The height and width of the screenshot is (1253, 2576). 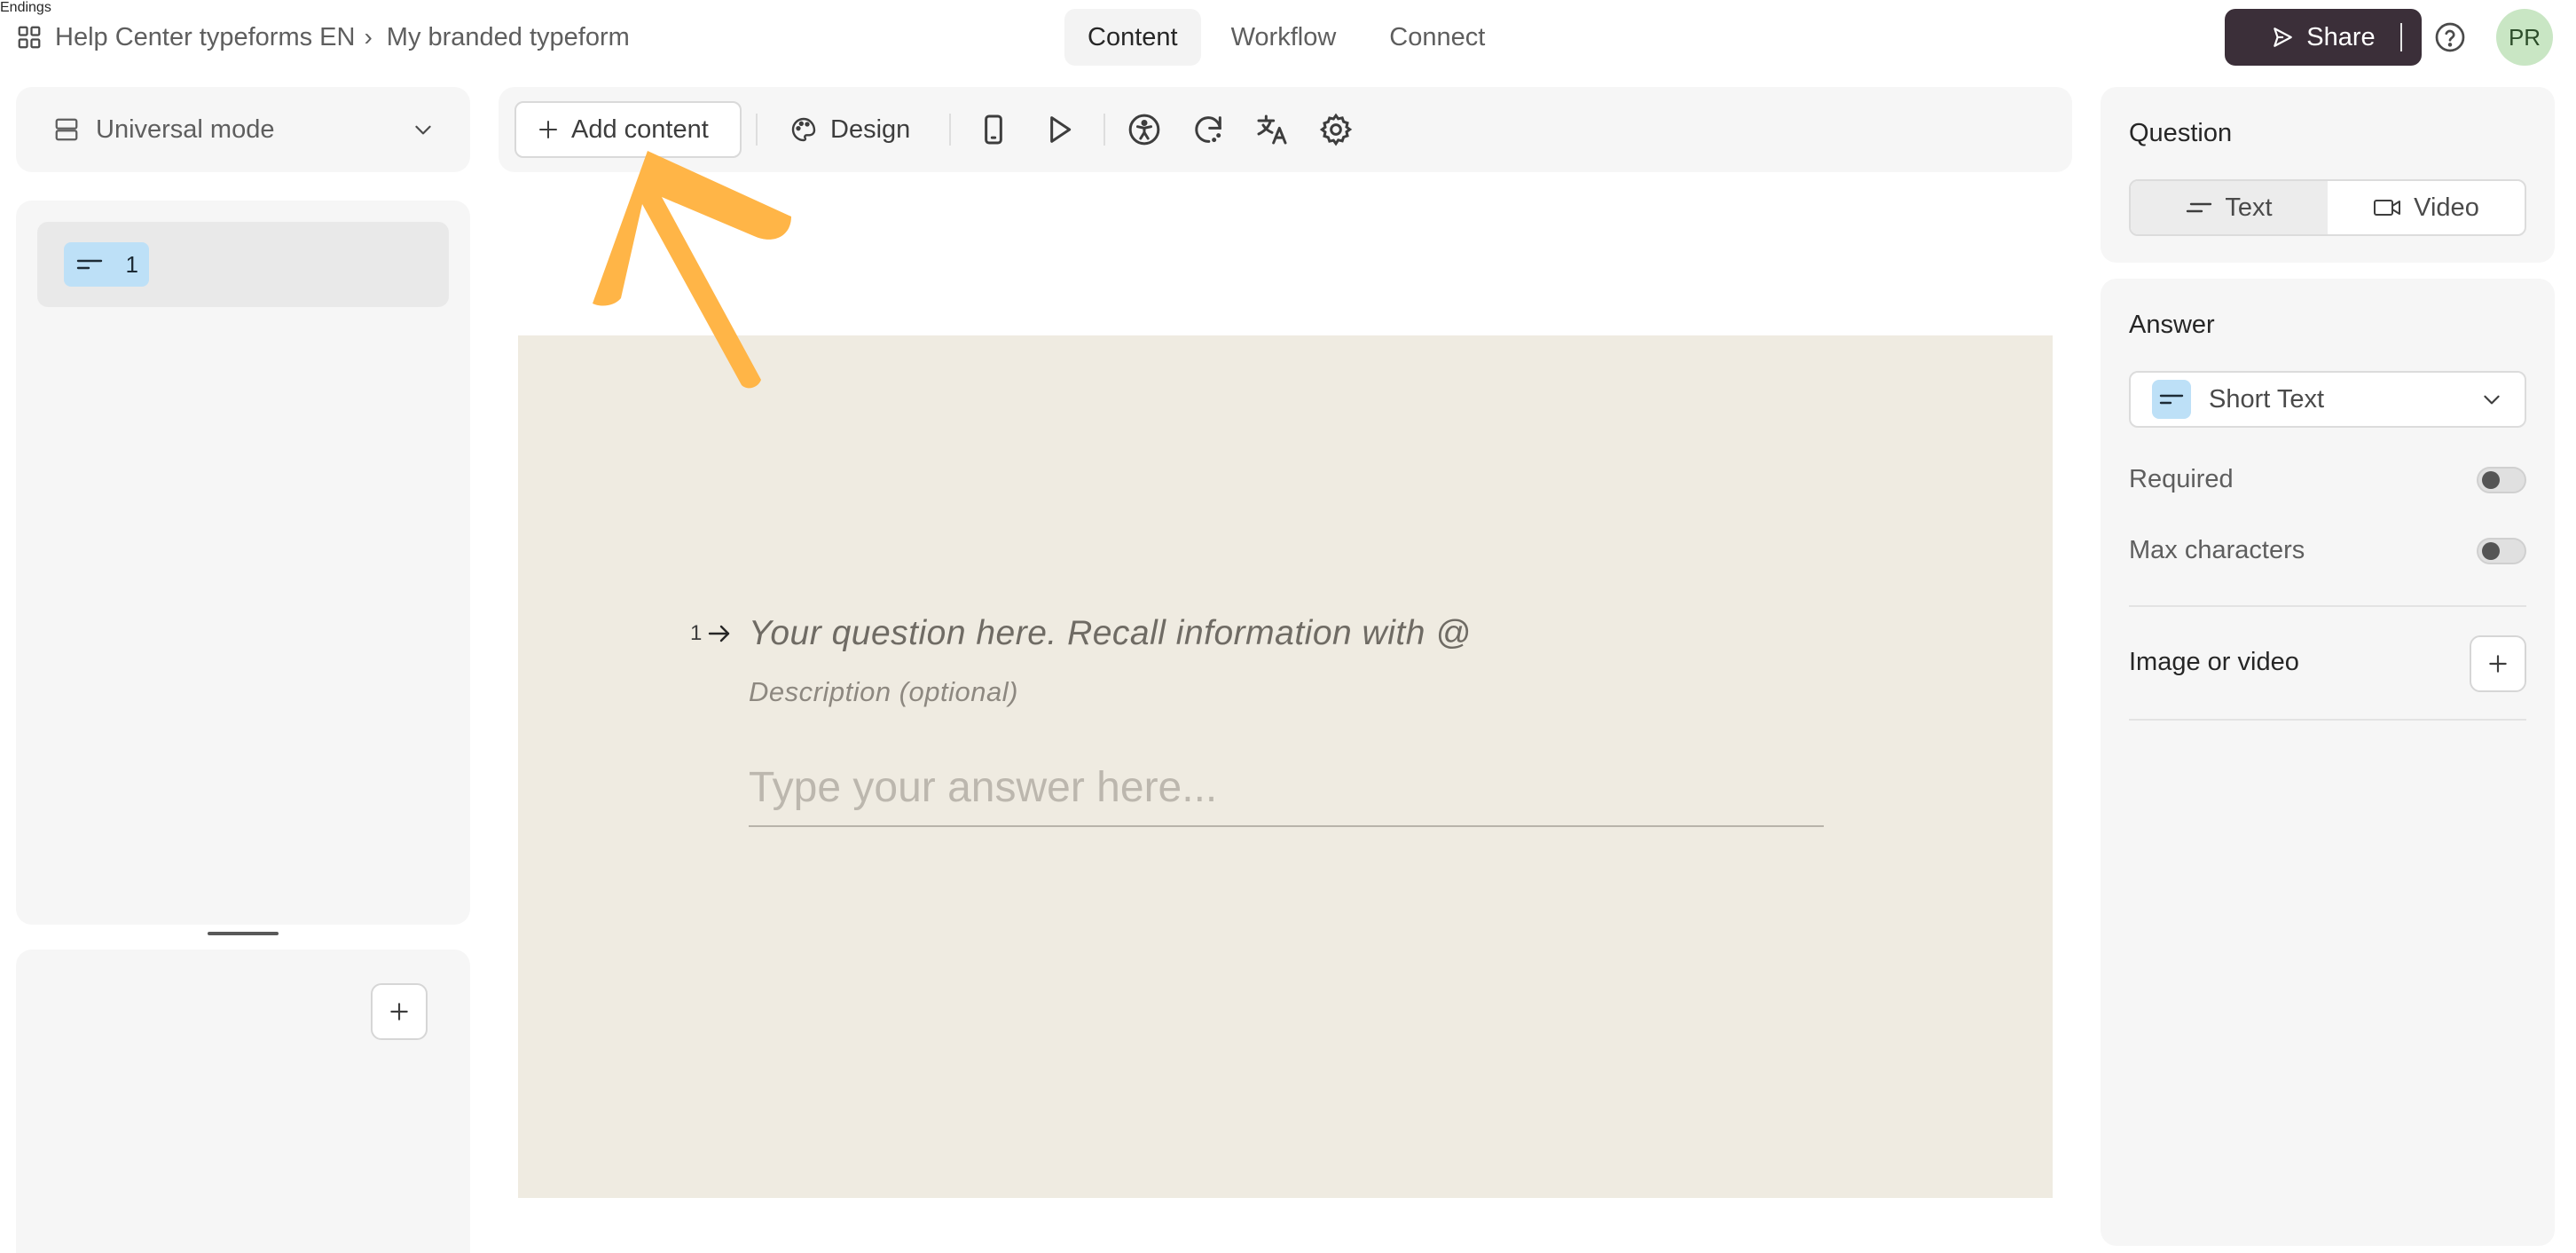 What do you see at coordinates (692, 270) in the screenshot?
I see `annotation-arrow-icon` at bounding box center [692, 270].